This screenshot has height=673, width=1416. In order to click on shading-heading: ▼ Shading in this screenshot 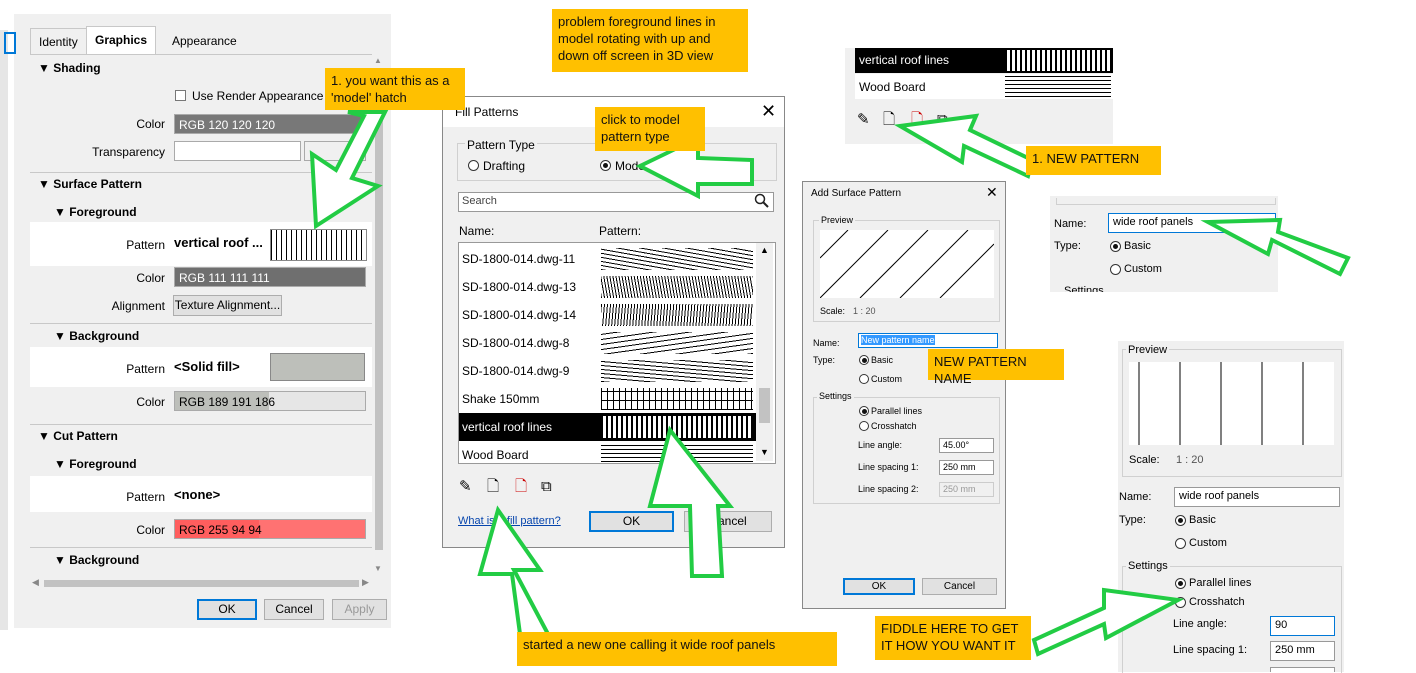, I will do `click(69, 68)`.